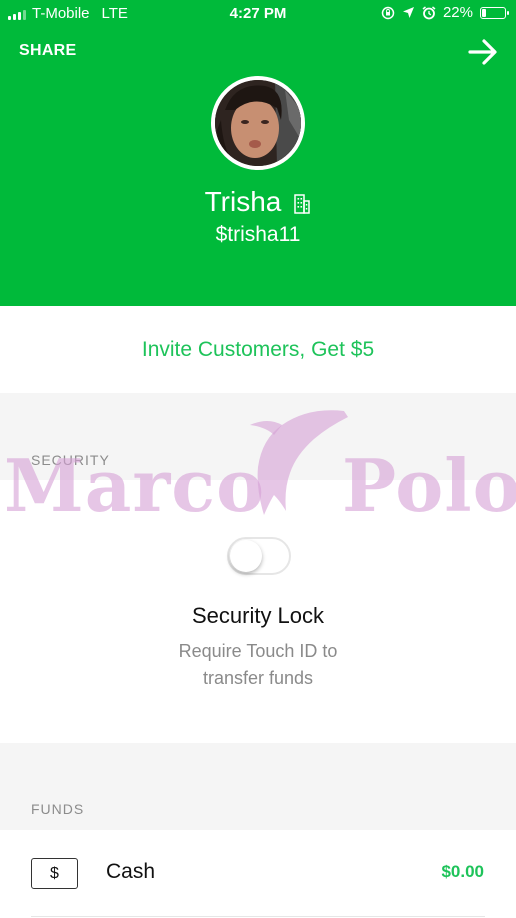 This screenshot has height=918, width=516. Describe the element at coordinates (483, 52) in the screenshot. I see `arrow-right-icon` at that location.